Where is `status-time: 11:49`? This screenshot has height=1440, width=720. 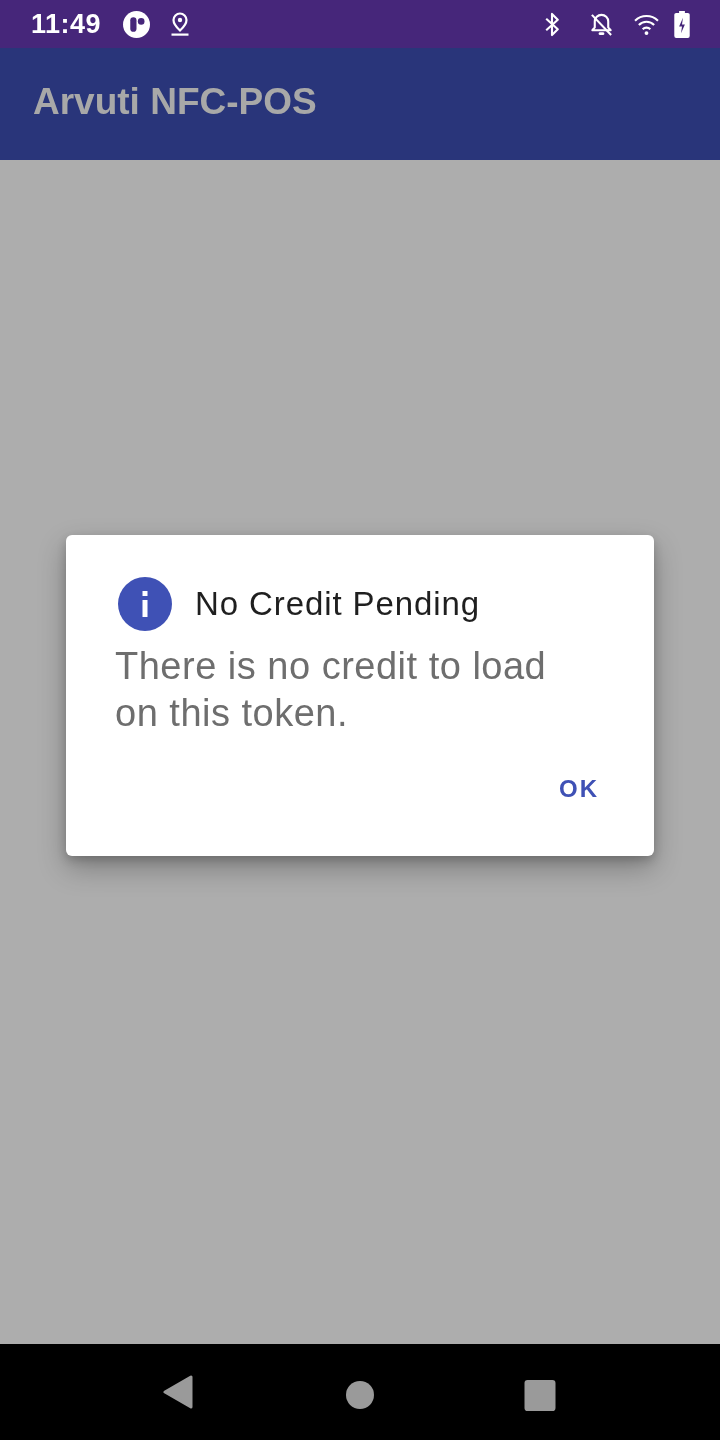 status-time: 11:49 is located at coordinates (66, 24).